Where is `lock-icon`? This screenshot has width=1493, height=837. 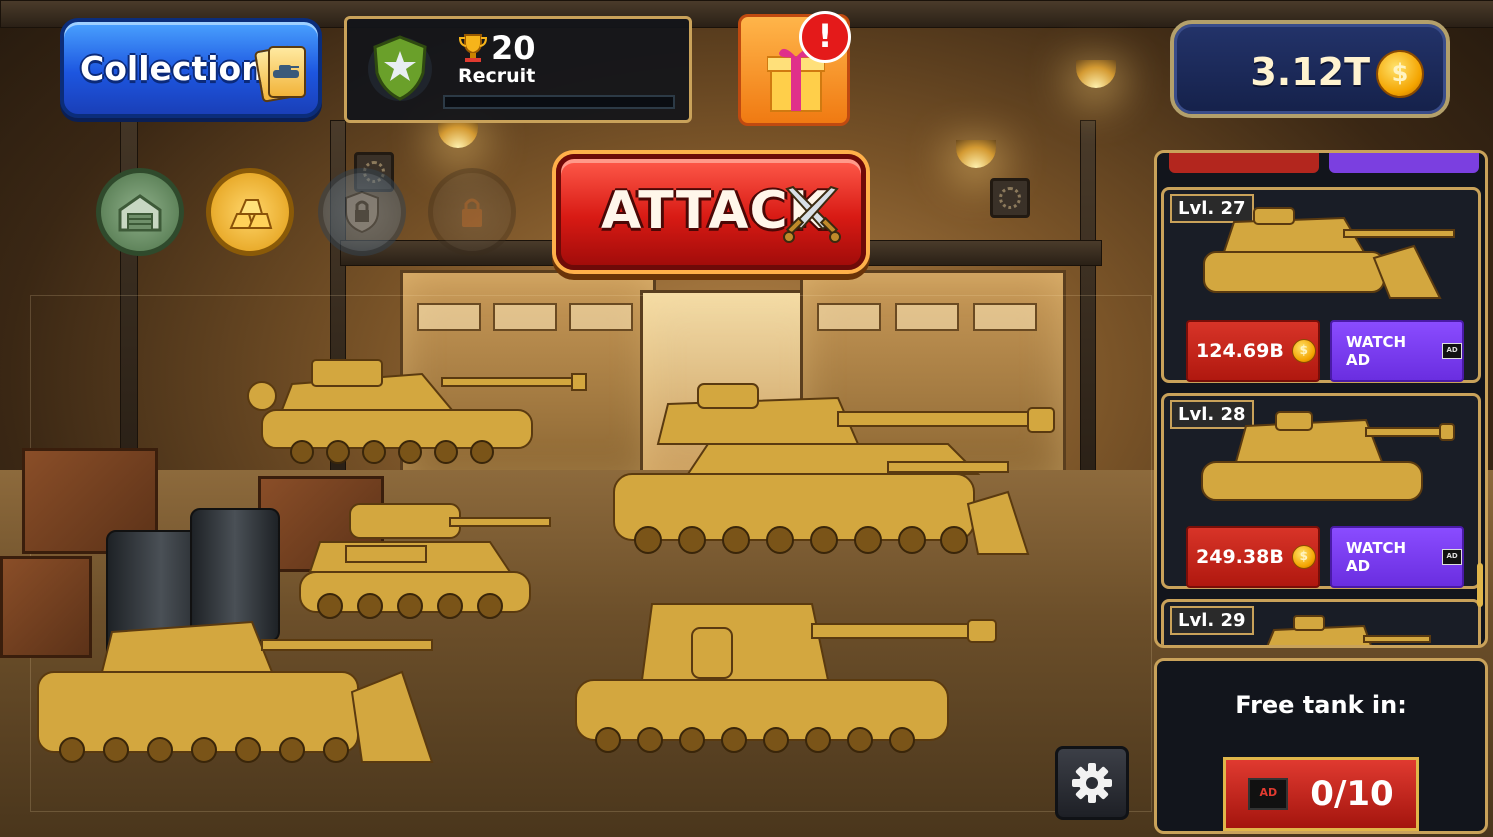
lock-icon is located at coordinates (472, 212).